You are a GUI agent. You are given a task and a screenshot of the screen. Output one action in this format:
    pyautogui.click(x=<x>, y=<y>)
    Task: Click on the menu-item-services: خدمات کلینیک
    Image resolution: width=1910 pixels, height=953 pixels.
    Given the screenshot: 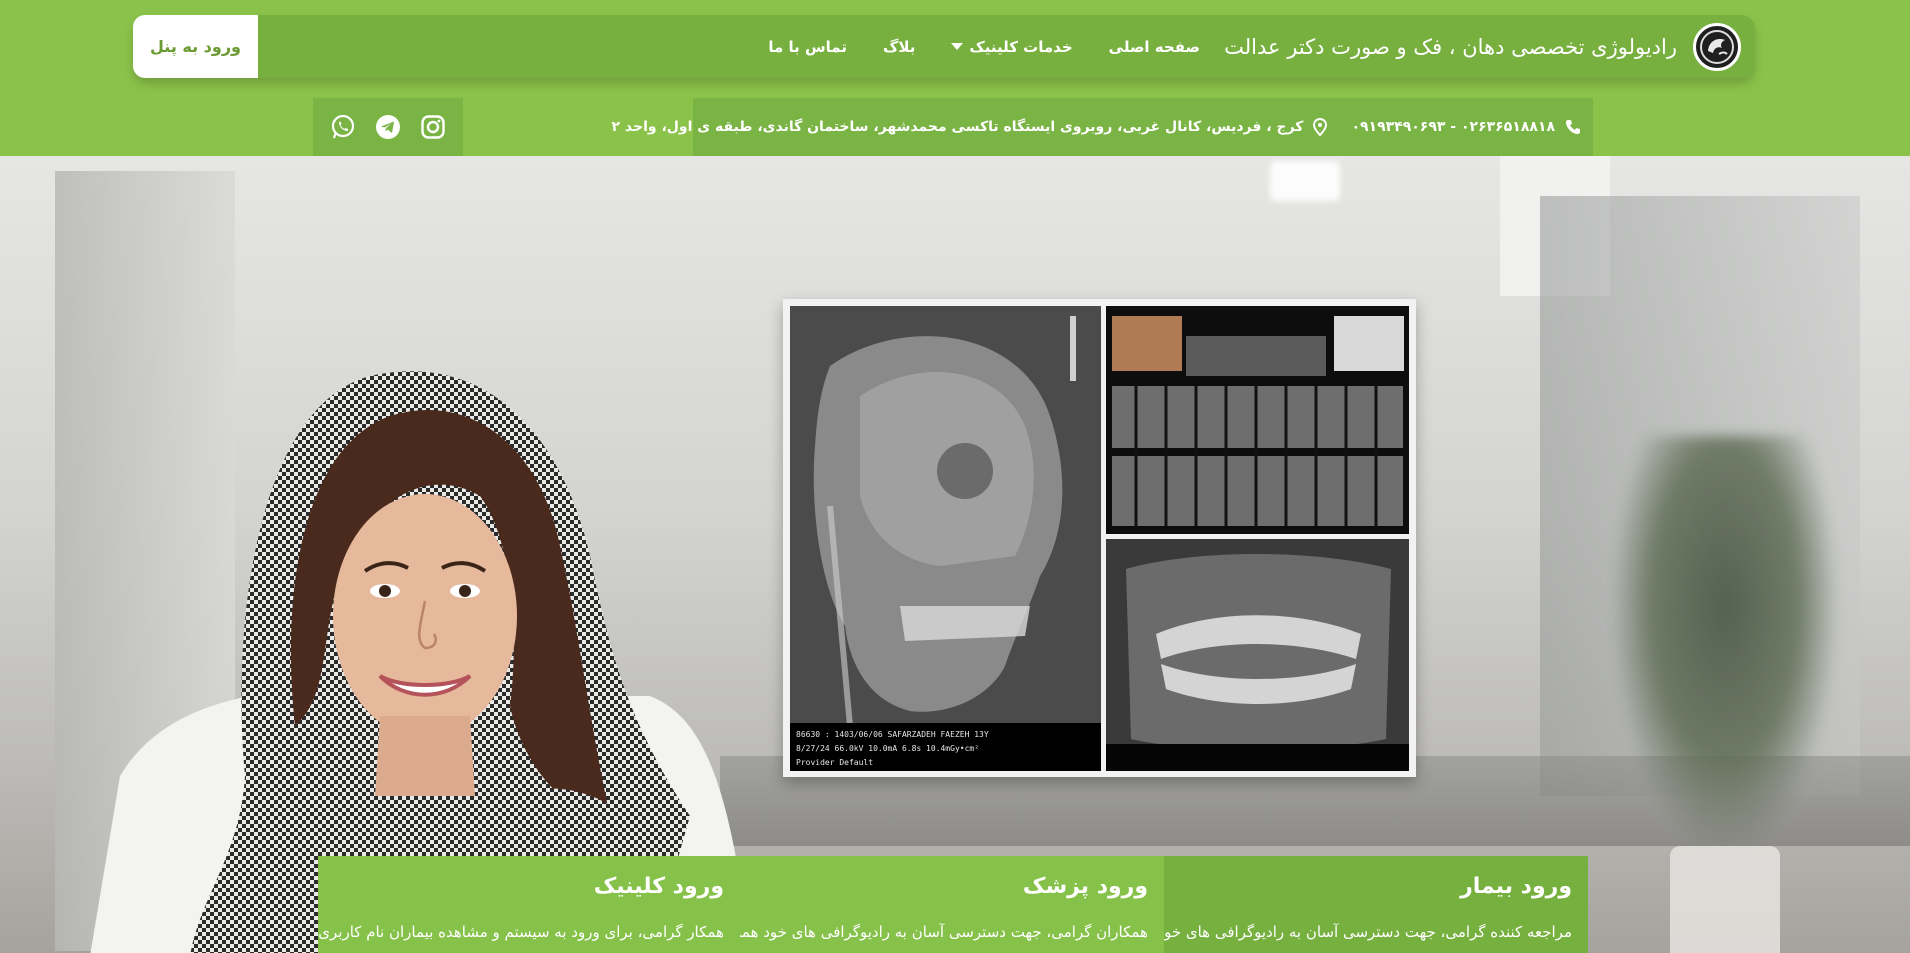 What is the action you would take?
    pyautogui.click(x=1012, y=46)
    